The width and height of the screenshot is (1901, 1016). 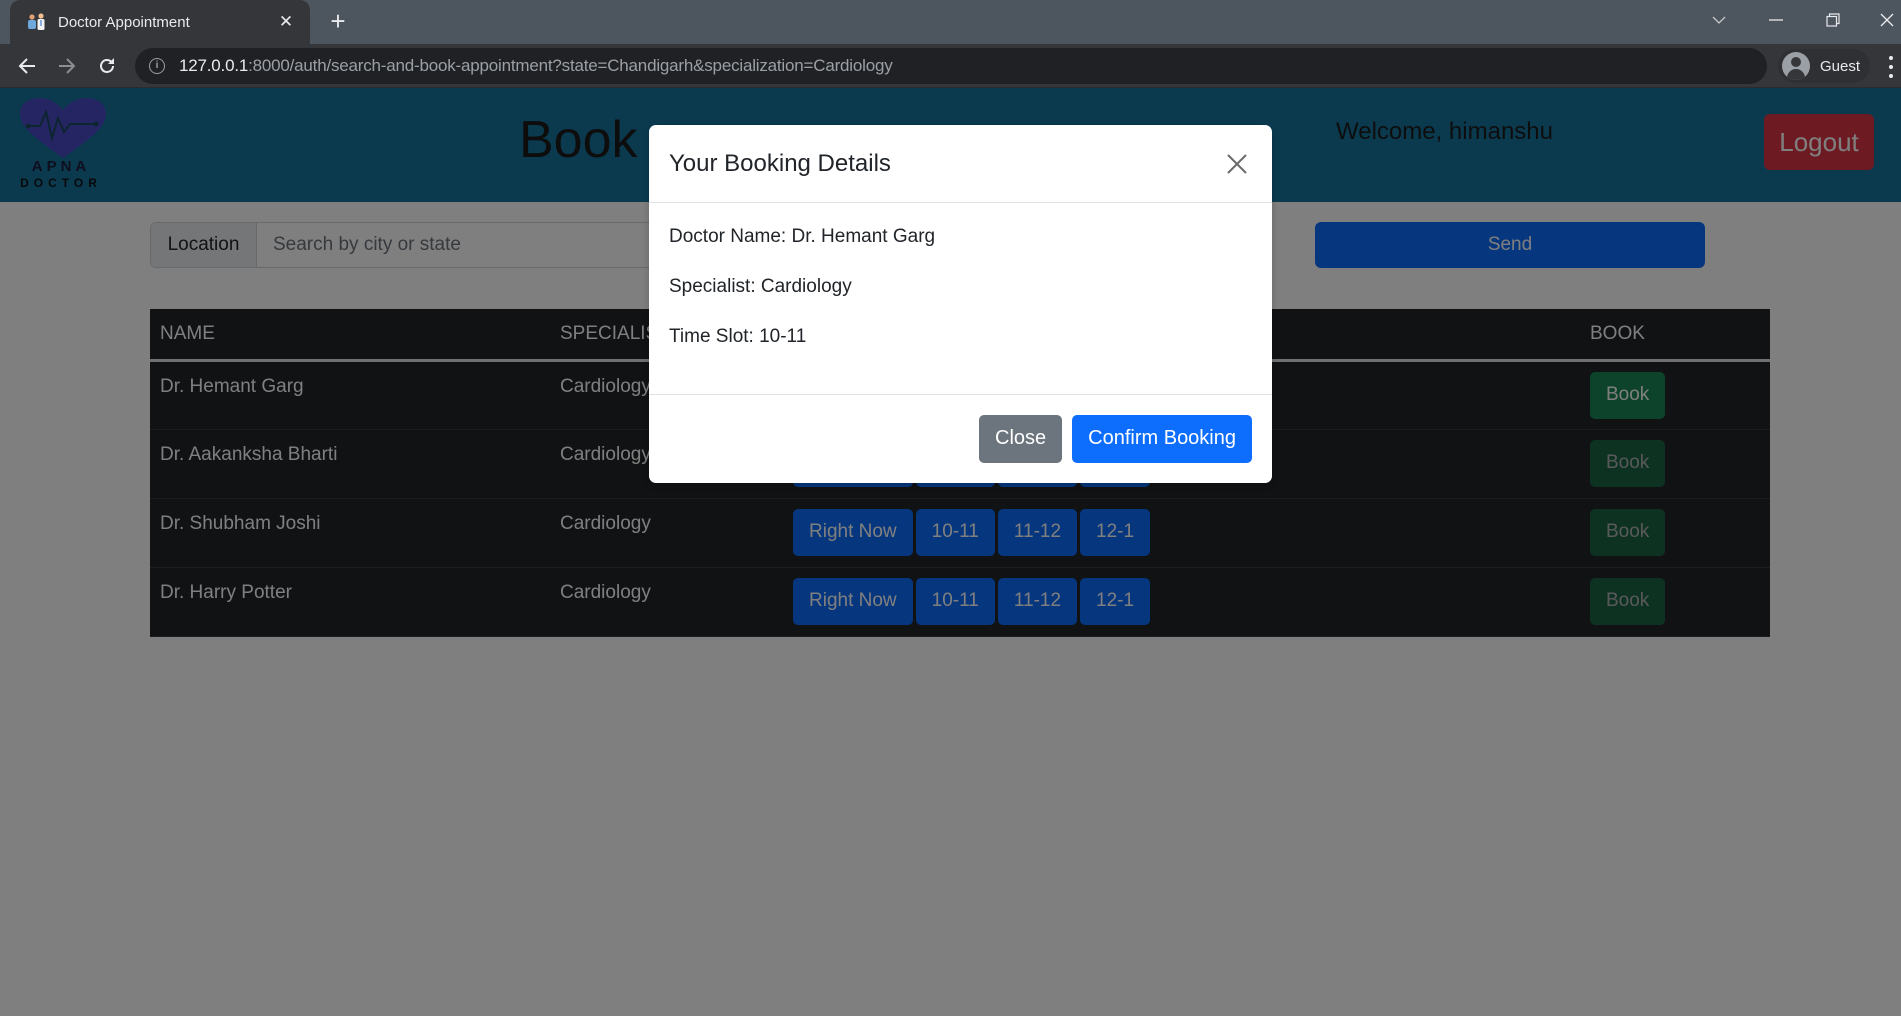 I want to click on back-arrow-icon, so click(x=27, y=66).